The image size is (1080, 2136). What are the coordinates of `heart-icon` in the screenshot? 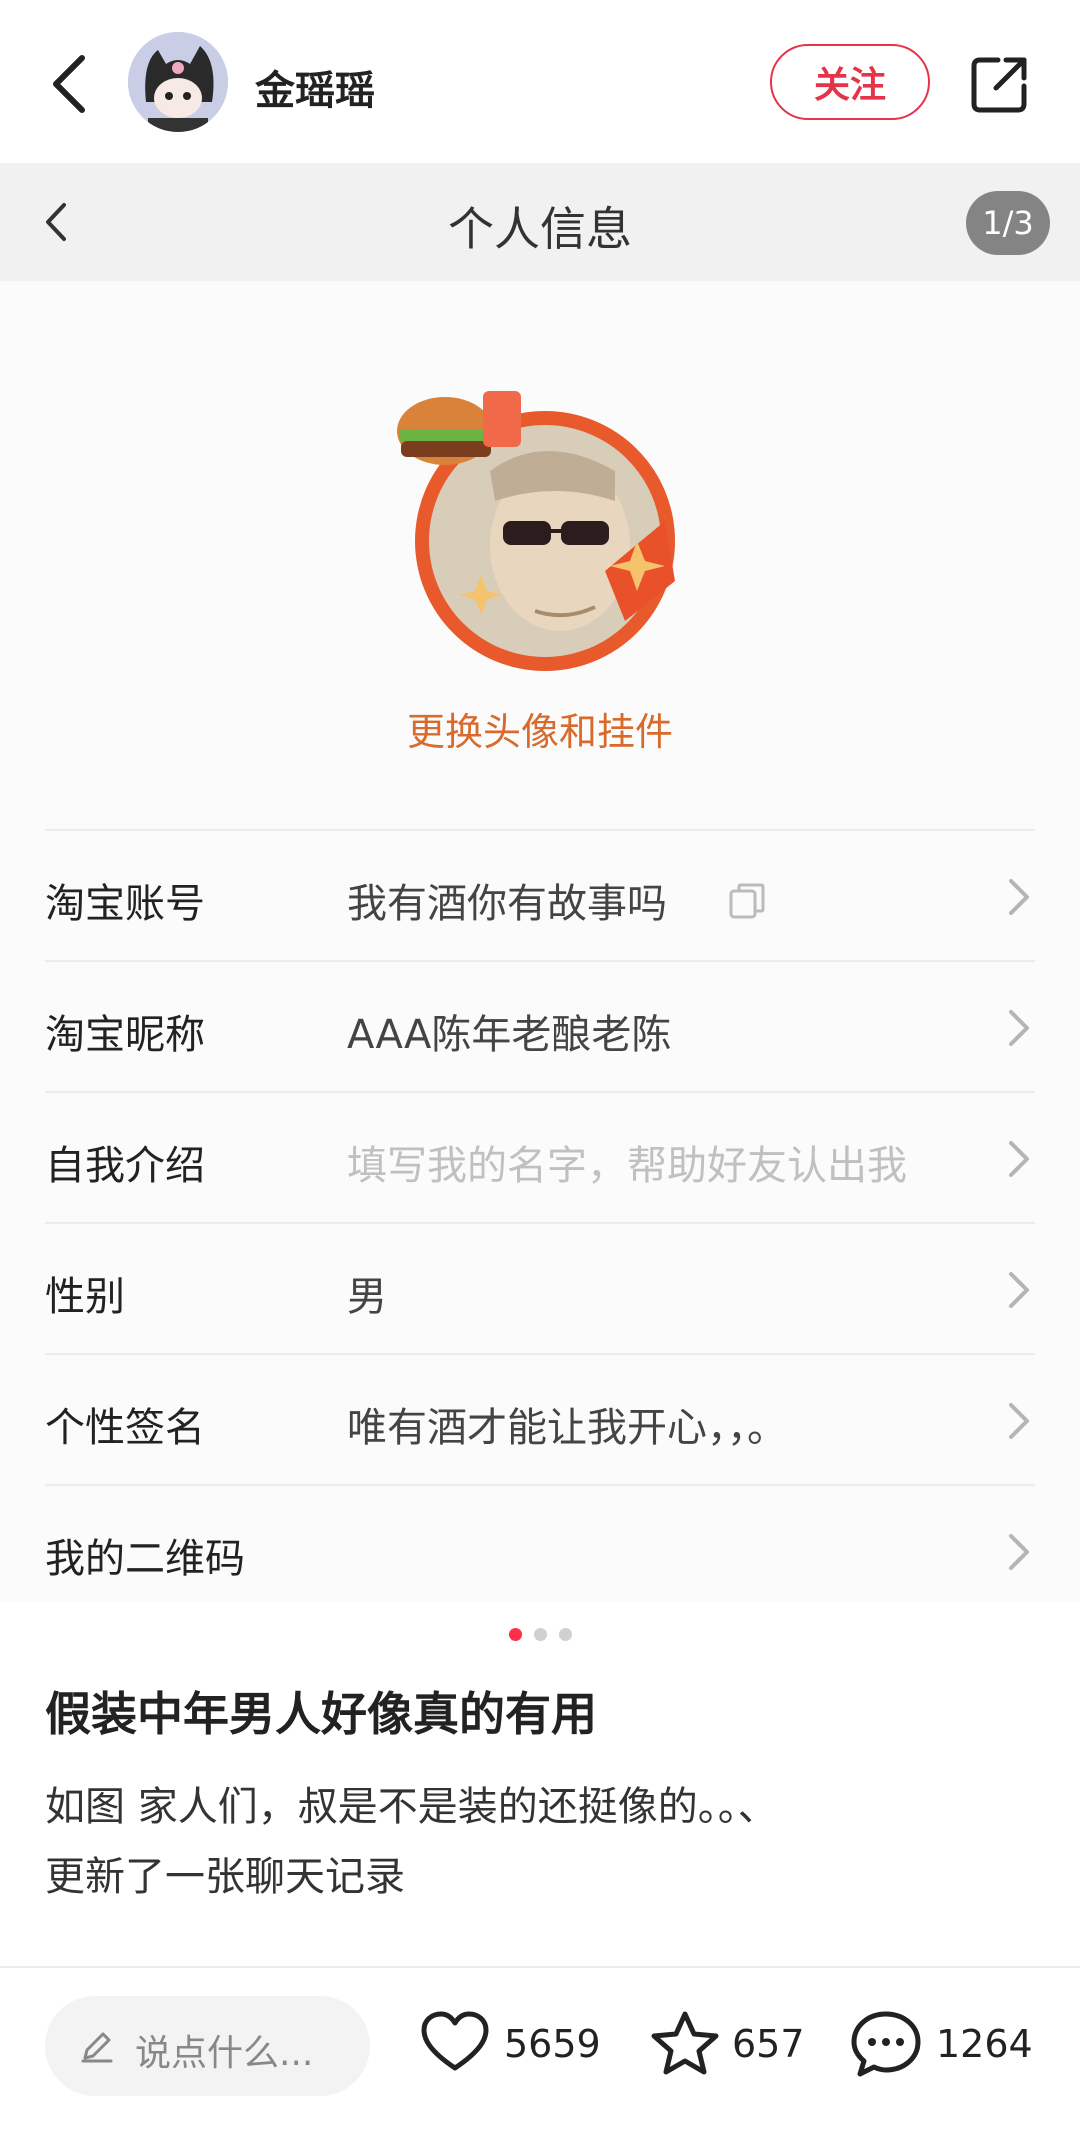 It's located at (455, 2041).